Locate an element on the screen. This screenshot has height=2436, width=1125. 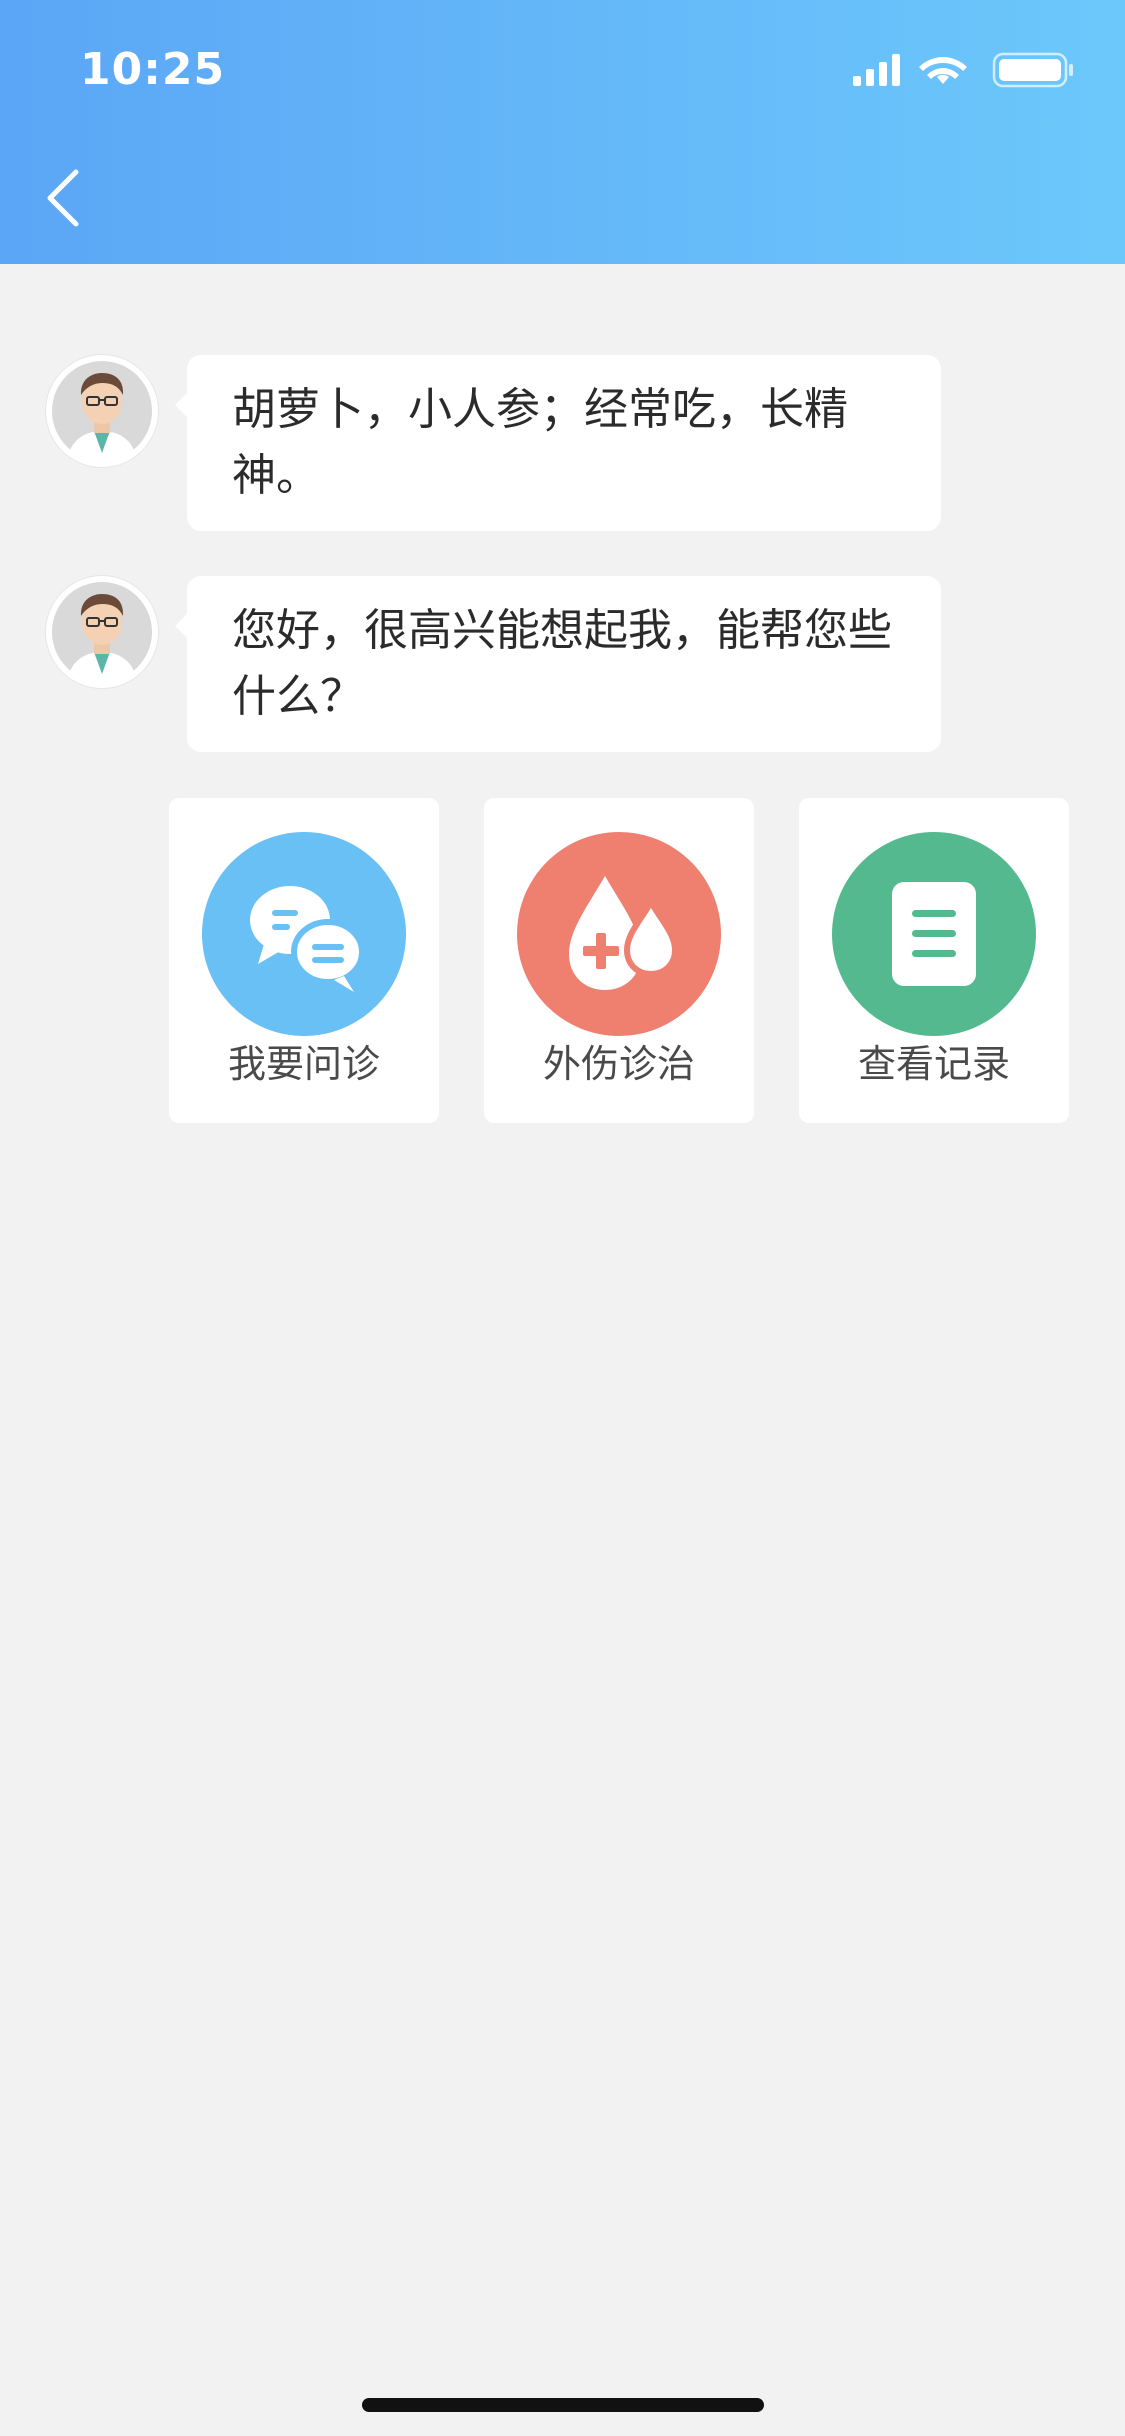
signal-icon is located at coordinates (876, 70).